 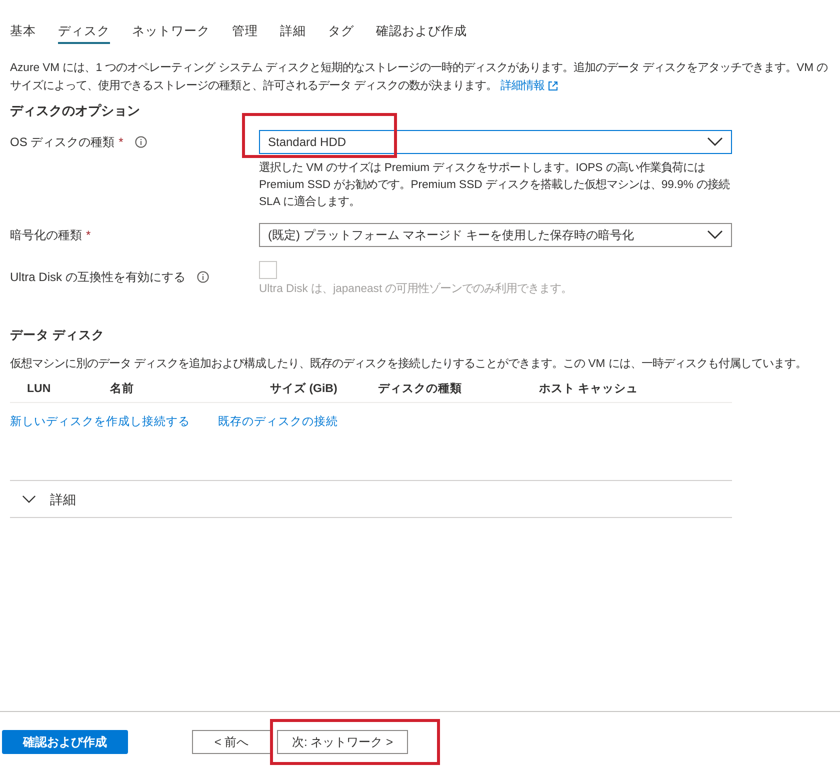 I want to click on button: < 前へ, so click(x=231, y=742).